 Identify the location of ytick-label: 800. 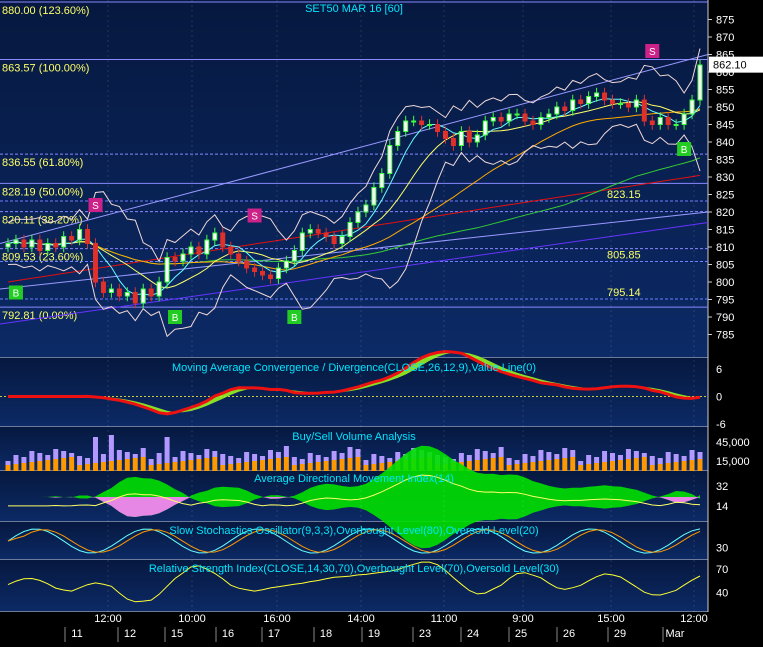
(725, 283).